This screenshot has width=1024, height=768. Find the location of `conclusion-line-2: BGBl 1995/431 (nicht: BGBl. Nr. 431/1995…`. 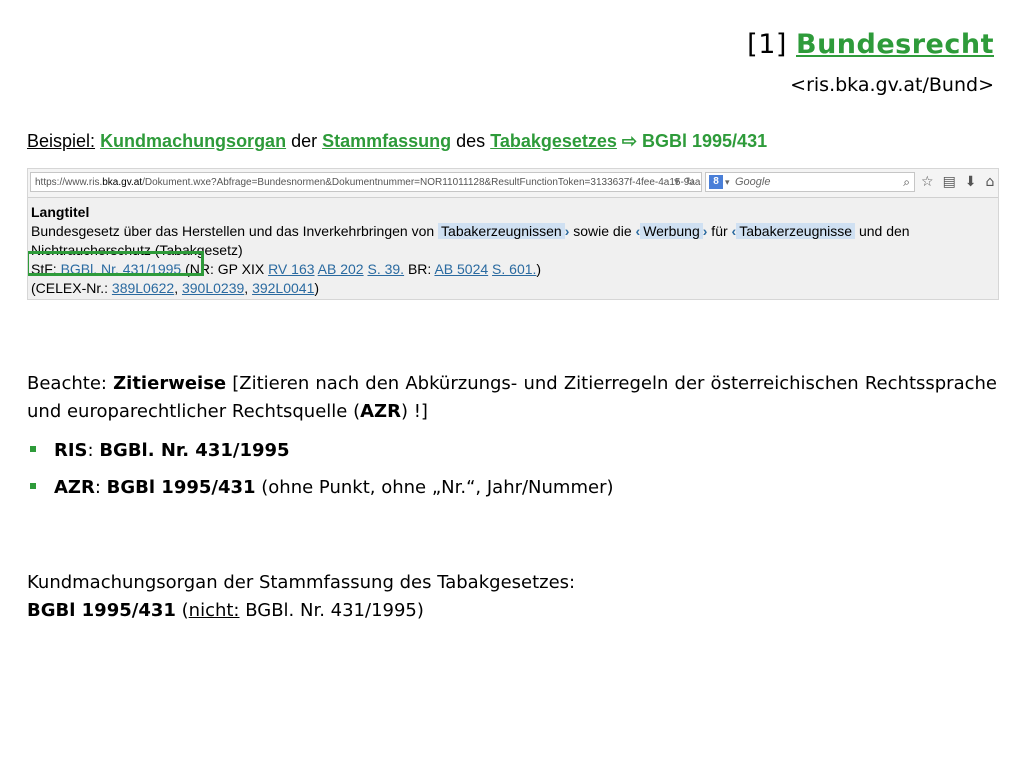

conclusion-line-2: BGBl 1995/431 (nicht: BGBl. Nr. 431/1995… is located at coordinates (225, 610).